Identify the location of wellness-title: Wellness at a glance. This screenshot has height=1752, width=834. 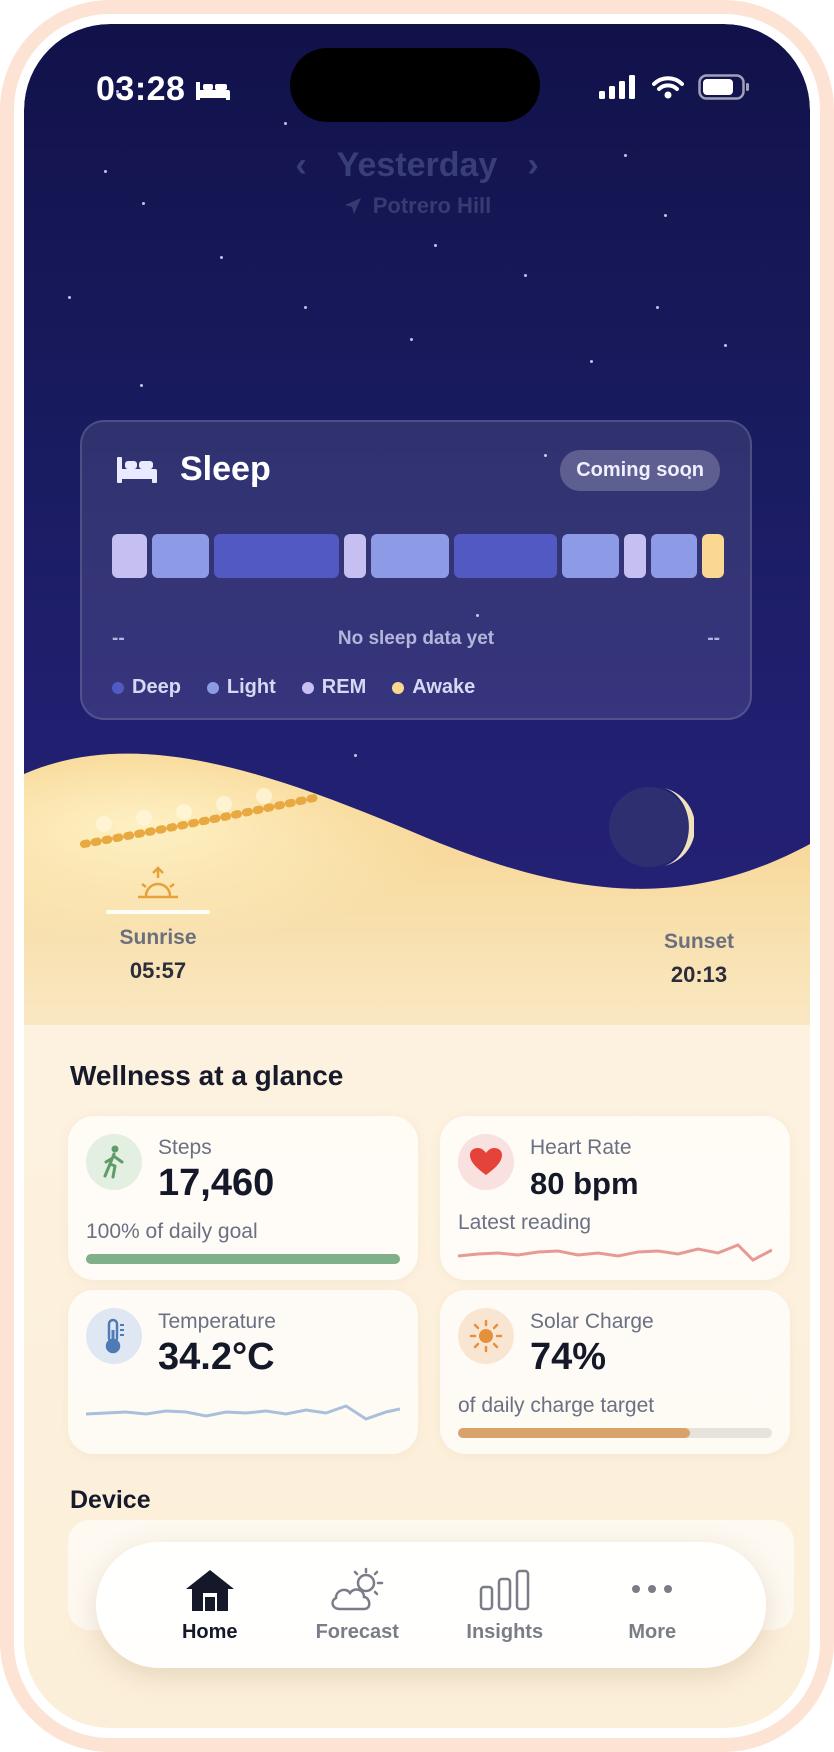
(207, 1075).